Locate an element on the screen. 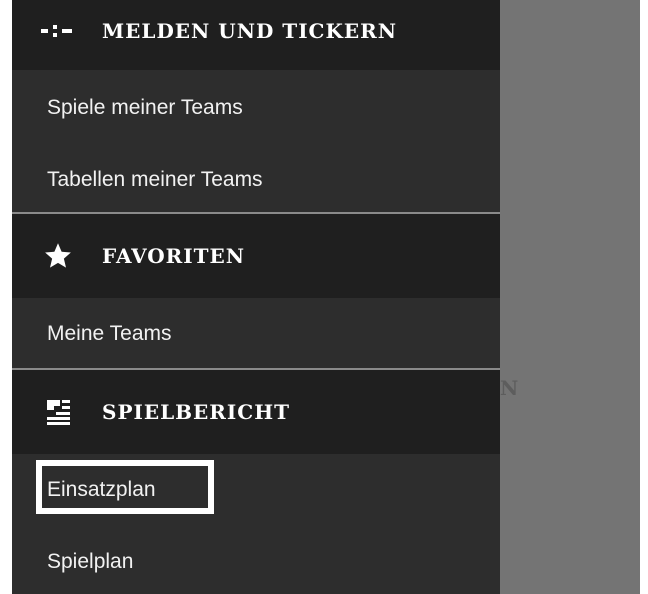  menu-item-meine-teams: Meine Teams is located at coordinates (256, 334).